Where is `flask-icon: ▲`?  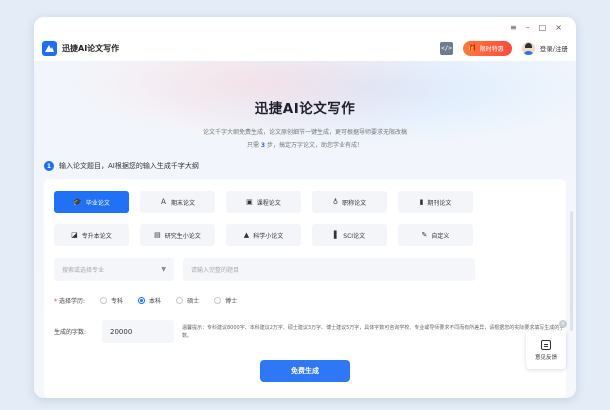
flask-icon: ▲ is located at coordinates (246, 235).